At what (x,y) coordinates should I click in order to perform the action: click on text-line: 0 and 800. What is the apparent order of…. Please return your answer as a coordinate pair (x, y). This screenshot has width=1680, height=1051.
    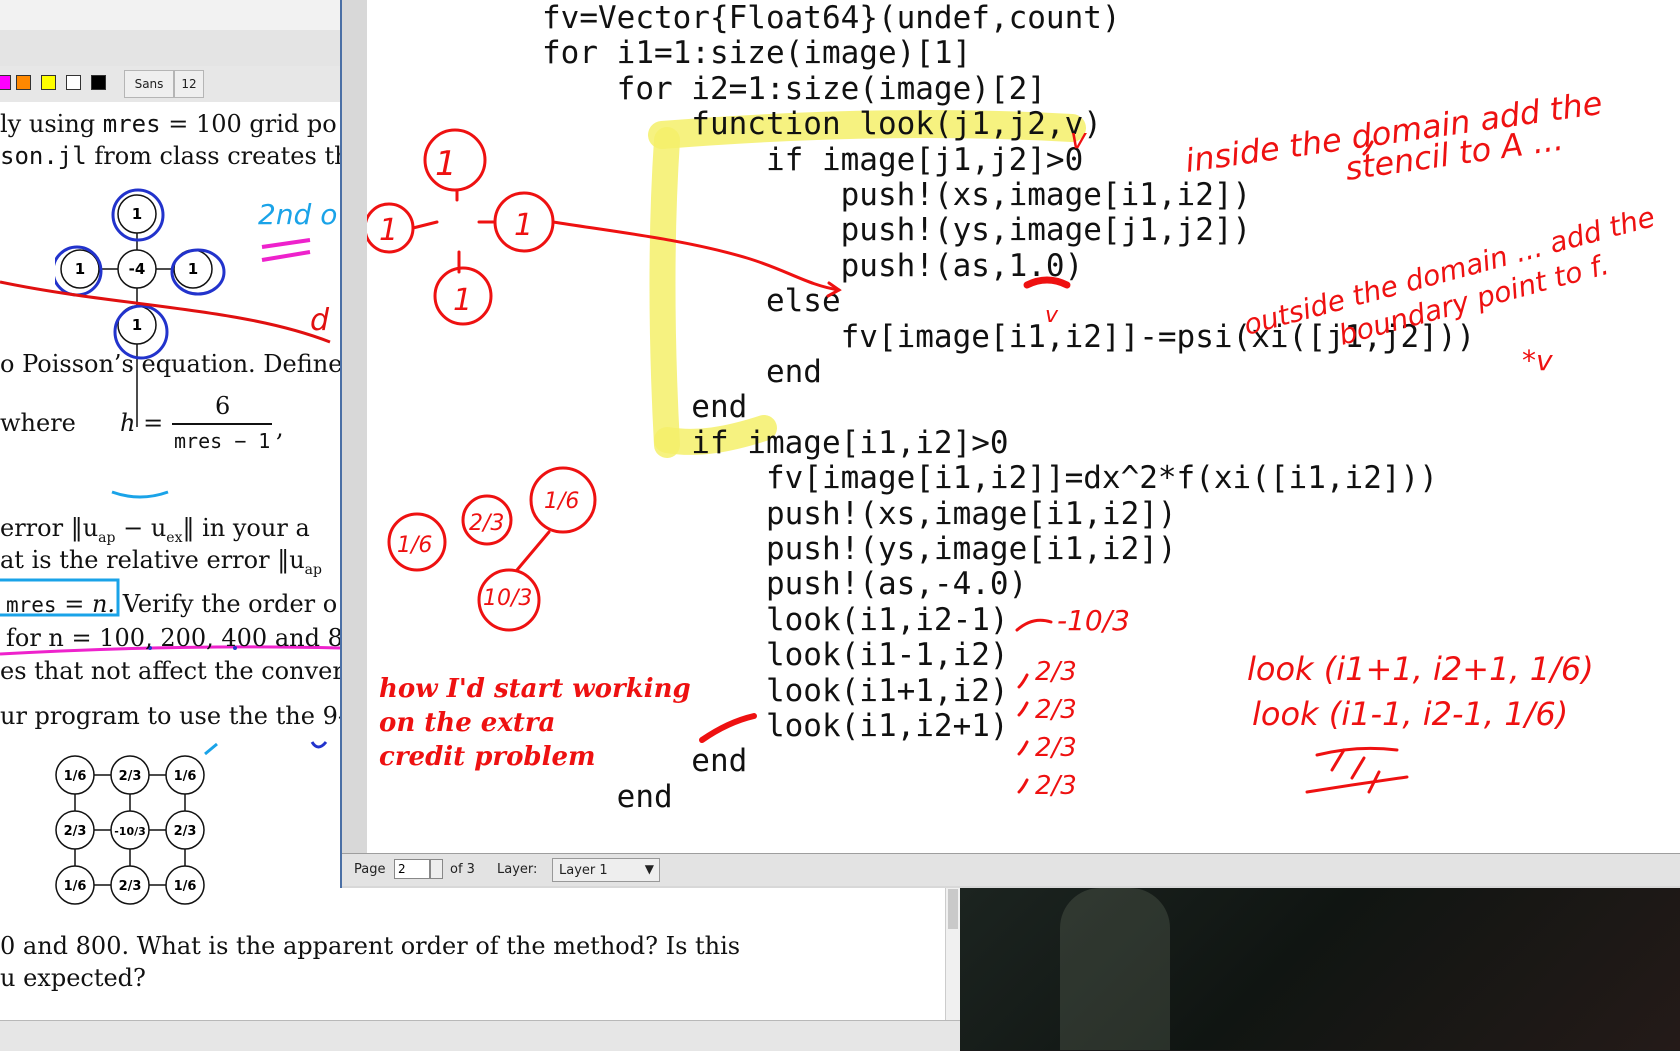
    Looking at the image, I should click on (370, 946).